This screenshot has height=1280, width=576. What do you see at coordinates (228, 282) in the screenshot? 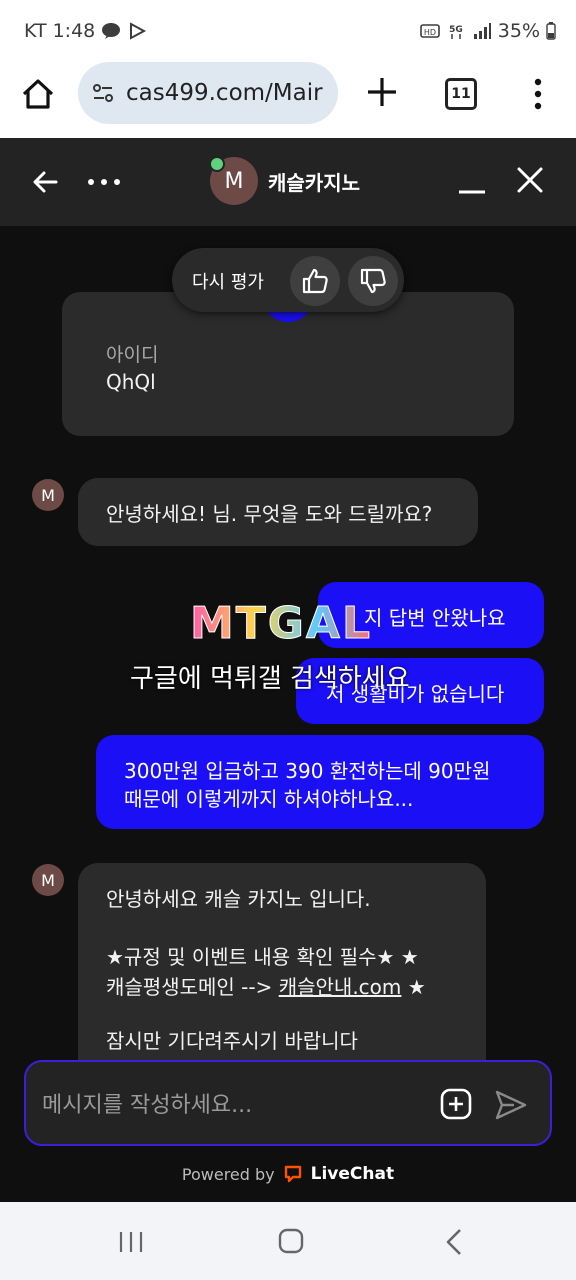
I see `rating-label: 다시 평가` at bounding box center [228, 282].